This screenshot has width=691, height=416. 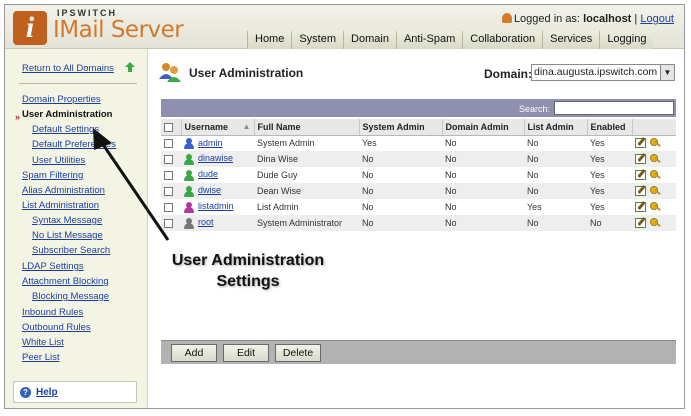 What do you see at coordinates (298, 353) in the screenshot?
I see `delete-button: Delete` at bounding box center [298, 353].